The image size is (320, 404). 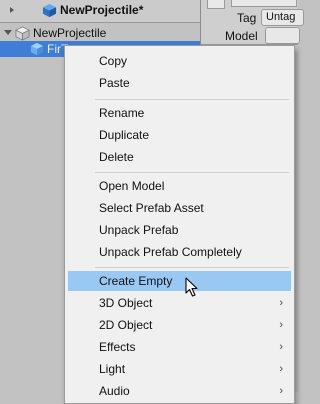 I want to click on menu-item-delete: Delete, so click(x=179, y=157).